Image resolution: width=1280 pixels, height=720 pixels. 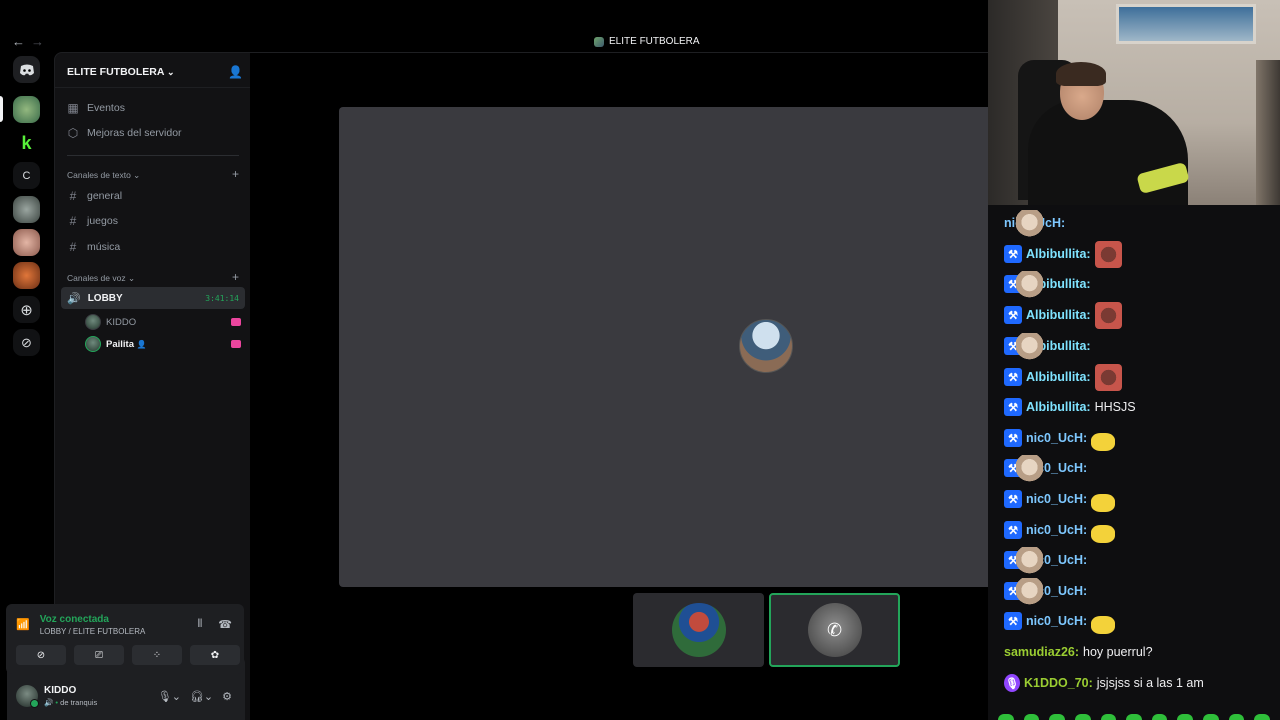 I want to click on server-elite-icon, so click(x=26, y=109).